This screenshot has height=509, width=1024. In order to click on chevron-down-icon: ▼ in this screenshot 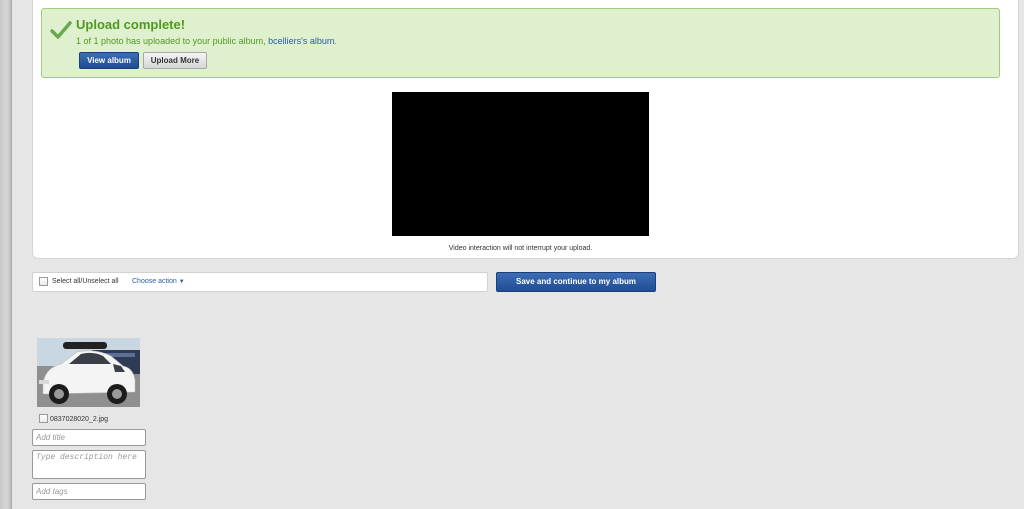, I will do `click(181, 282)`.